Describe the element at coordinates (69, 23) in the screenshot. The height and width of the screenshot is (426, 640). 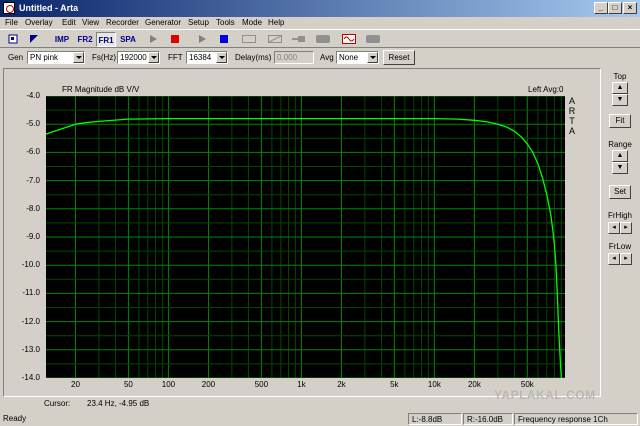
I see `menu-edit: Edit` at that location.